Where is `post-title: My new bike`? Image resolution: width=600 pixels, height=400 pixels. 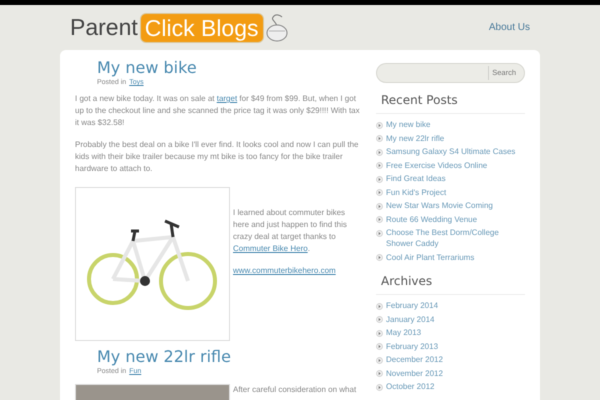
post-title: My new bike is located at coordinates (218, 68).